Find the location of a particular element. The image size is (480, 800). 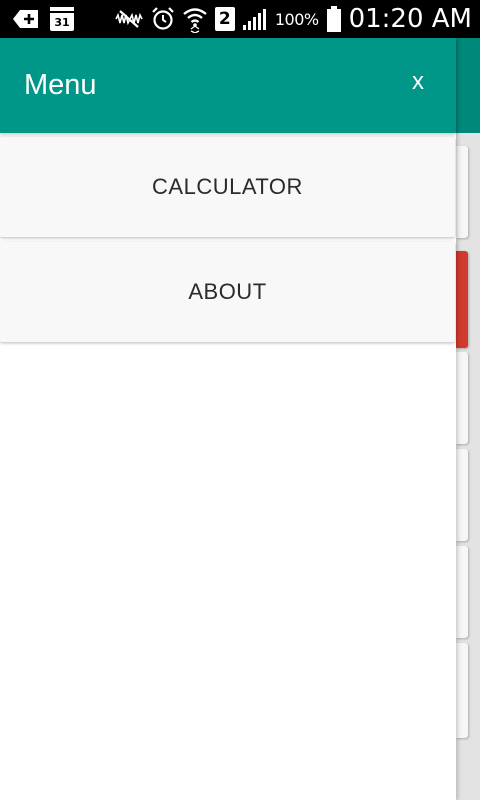

close-drawer-button: x is located at coordinates (418, 82).